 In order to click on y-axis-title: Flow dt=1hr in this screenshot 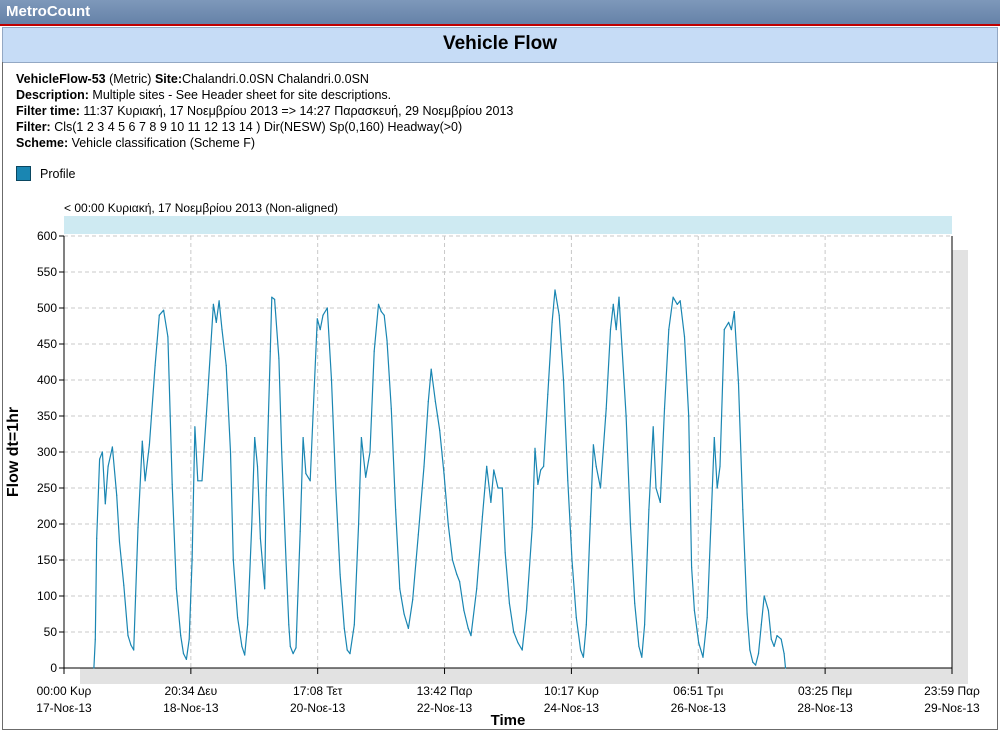, I will do `click(13, 452)`.